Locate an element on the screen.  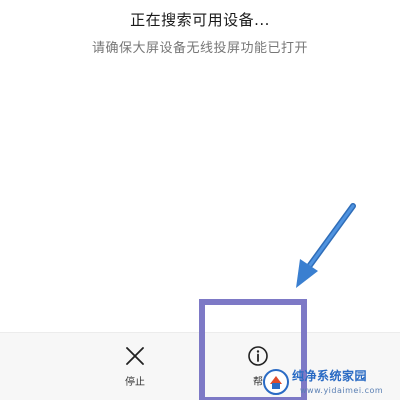
watermark: 纯净系统家园 www.yidaimei.com is located at coordinates (330, 382).